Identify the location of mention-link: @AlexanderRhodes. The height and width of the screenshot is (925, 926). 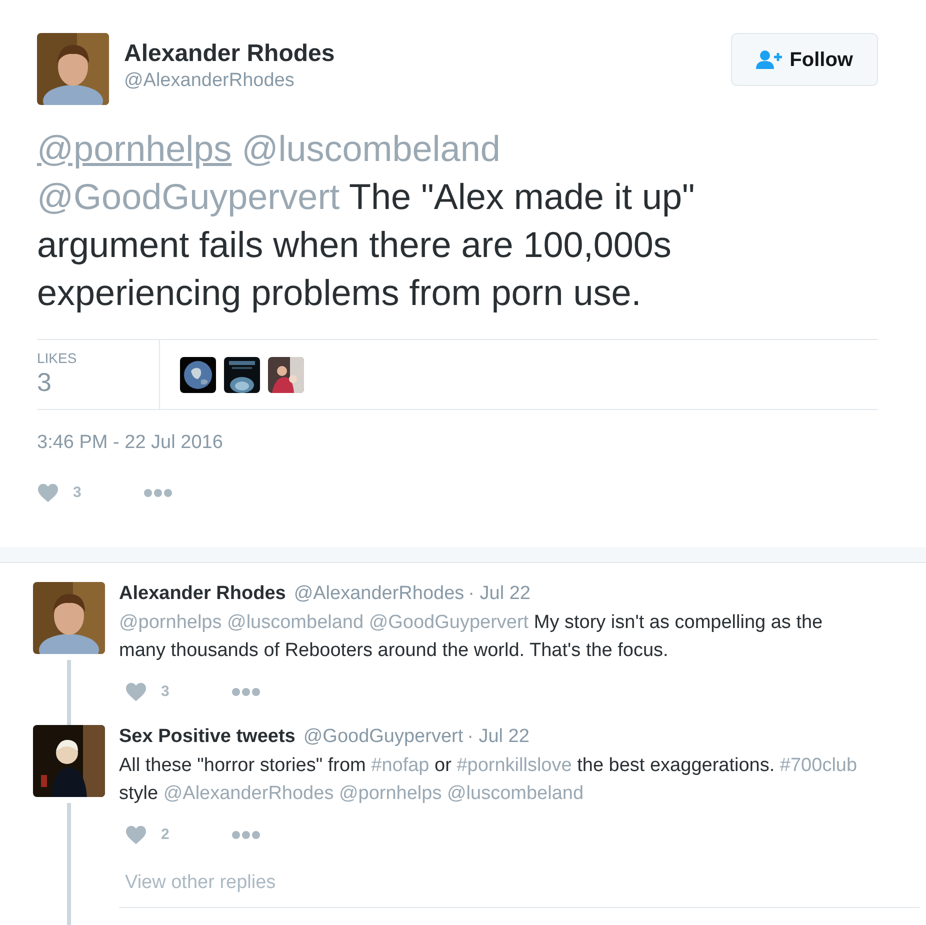
(248, 793).